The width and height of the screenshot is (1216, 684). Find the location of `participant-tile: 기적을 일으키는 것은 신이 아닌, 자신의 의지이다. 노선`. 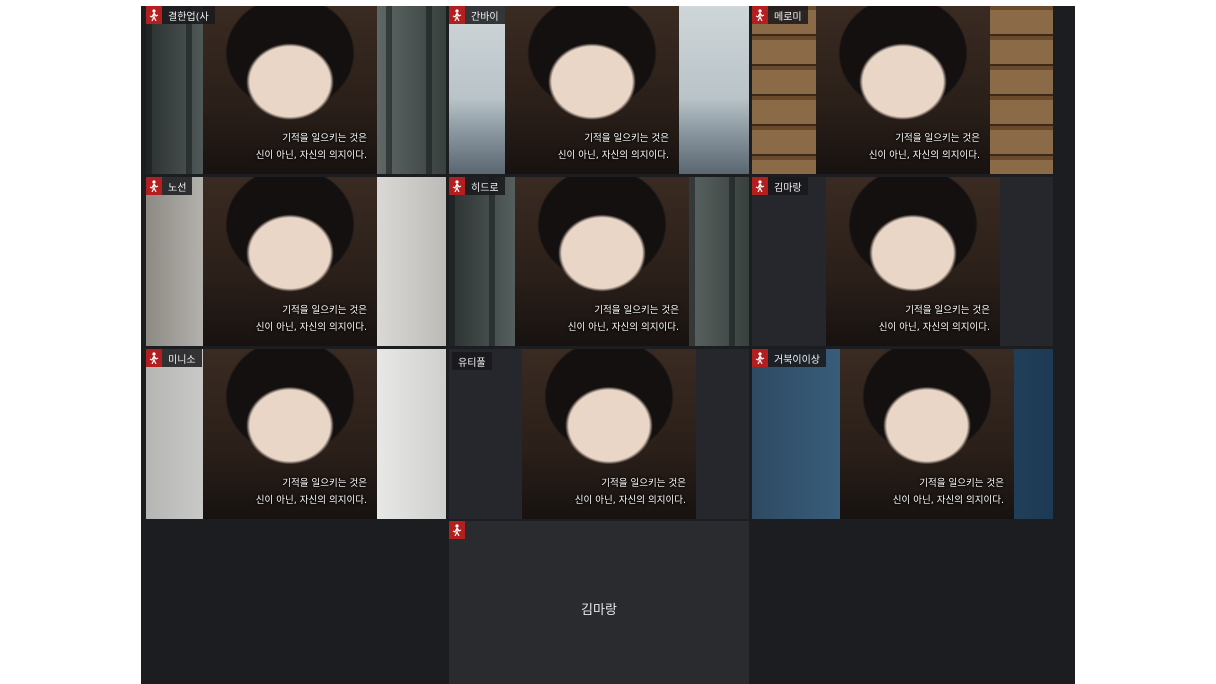

participant-tile: 기적을 일으키는 것은 신이 아닌, 자신의 의지이다. 노선 is located at coordinates (296, 261).